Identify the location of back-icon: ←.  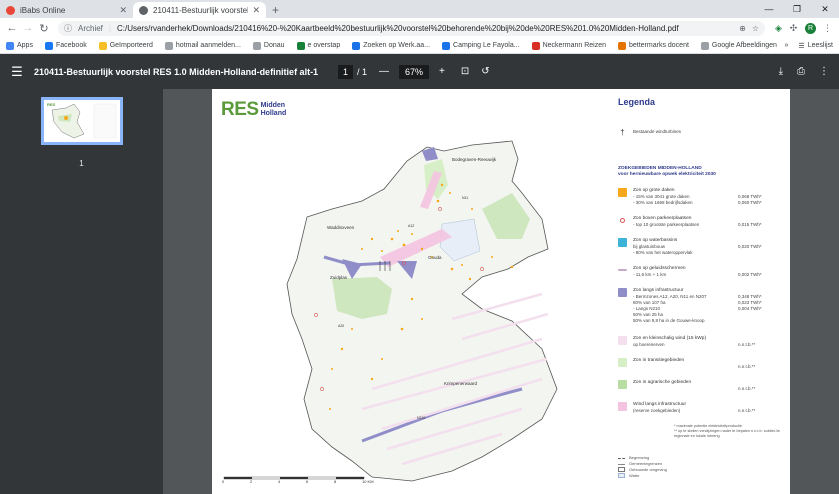
(12, 28).